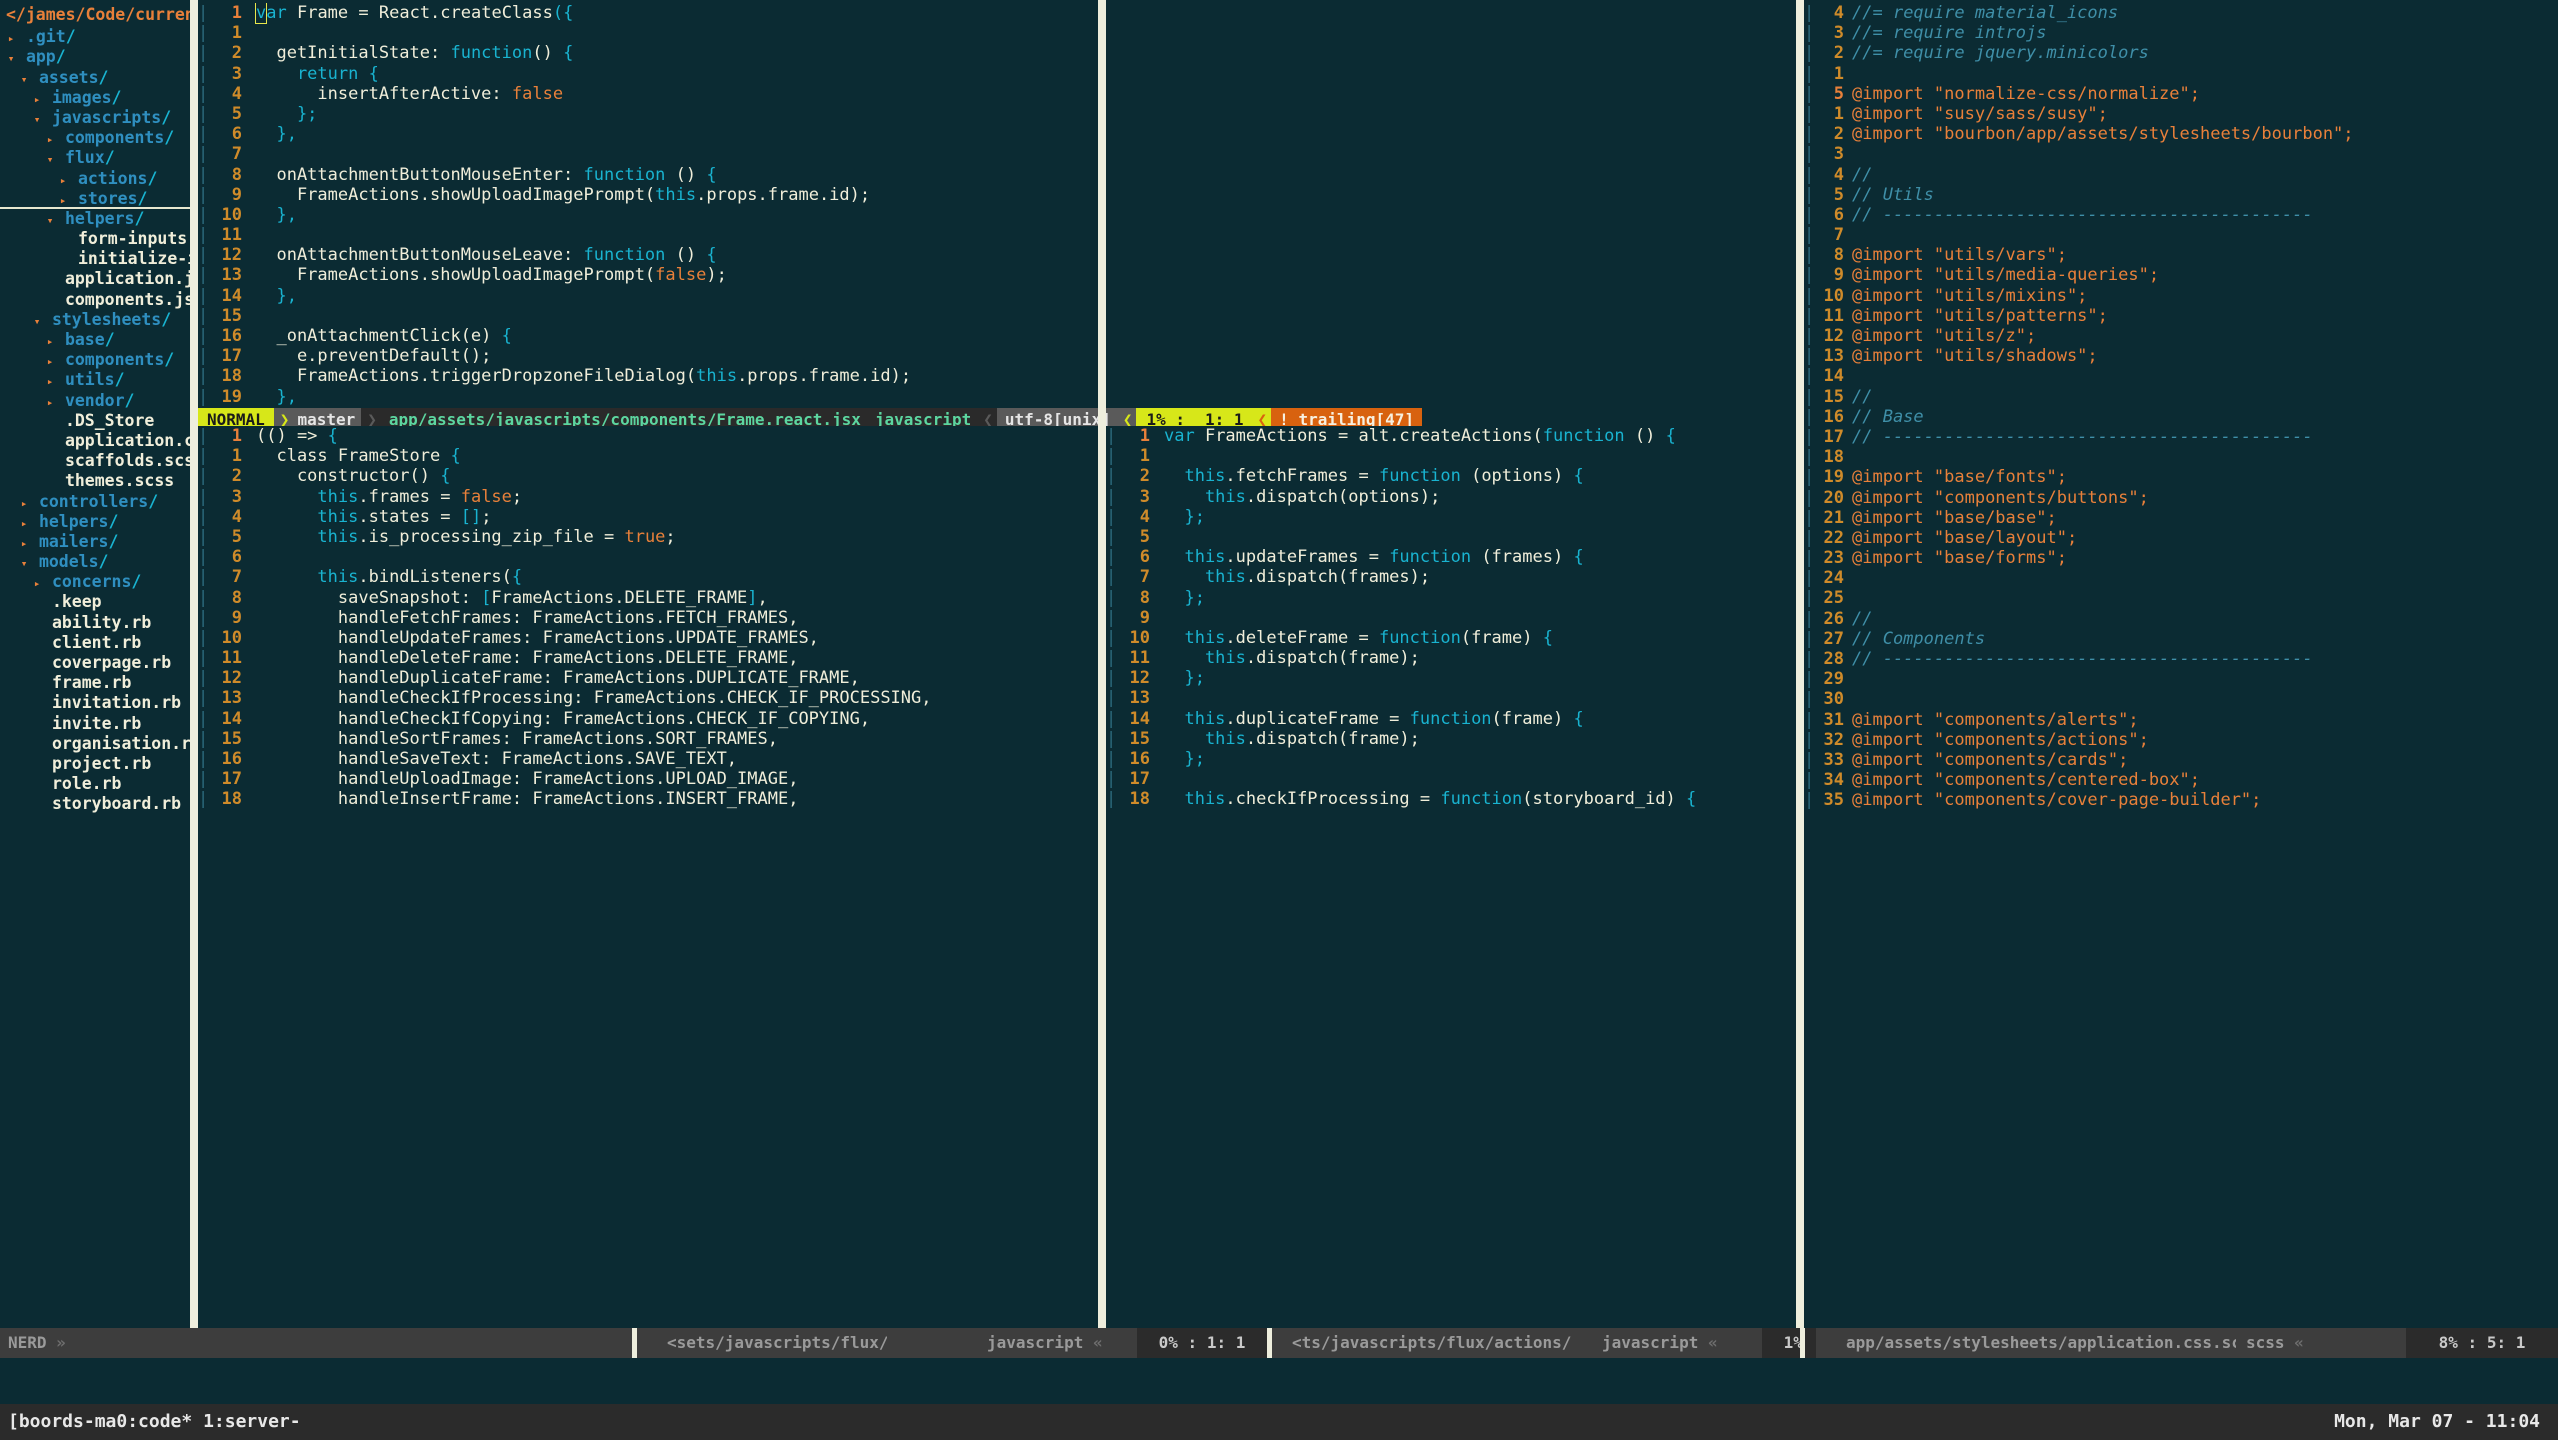 The width and height of the screenshot is (2558, 1440). Describe the element at coordinates (648, 74) in the screenshot. I see `code-line: | 3 return {` at that location.